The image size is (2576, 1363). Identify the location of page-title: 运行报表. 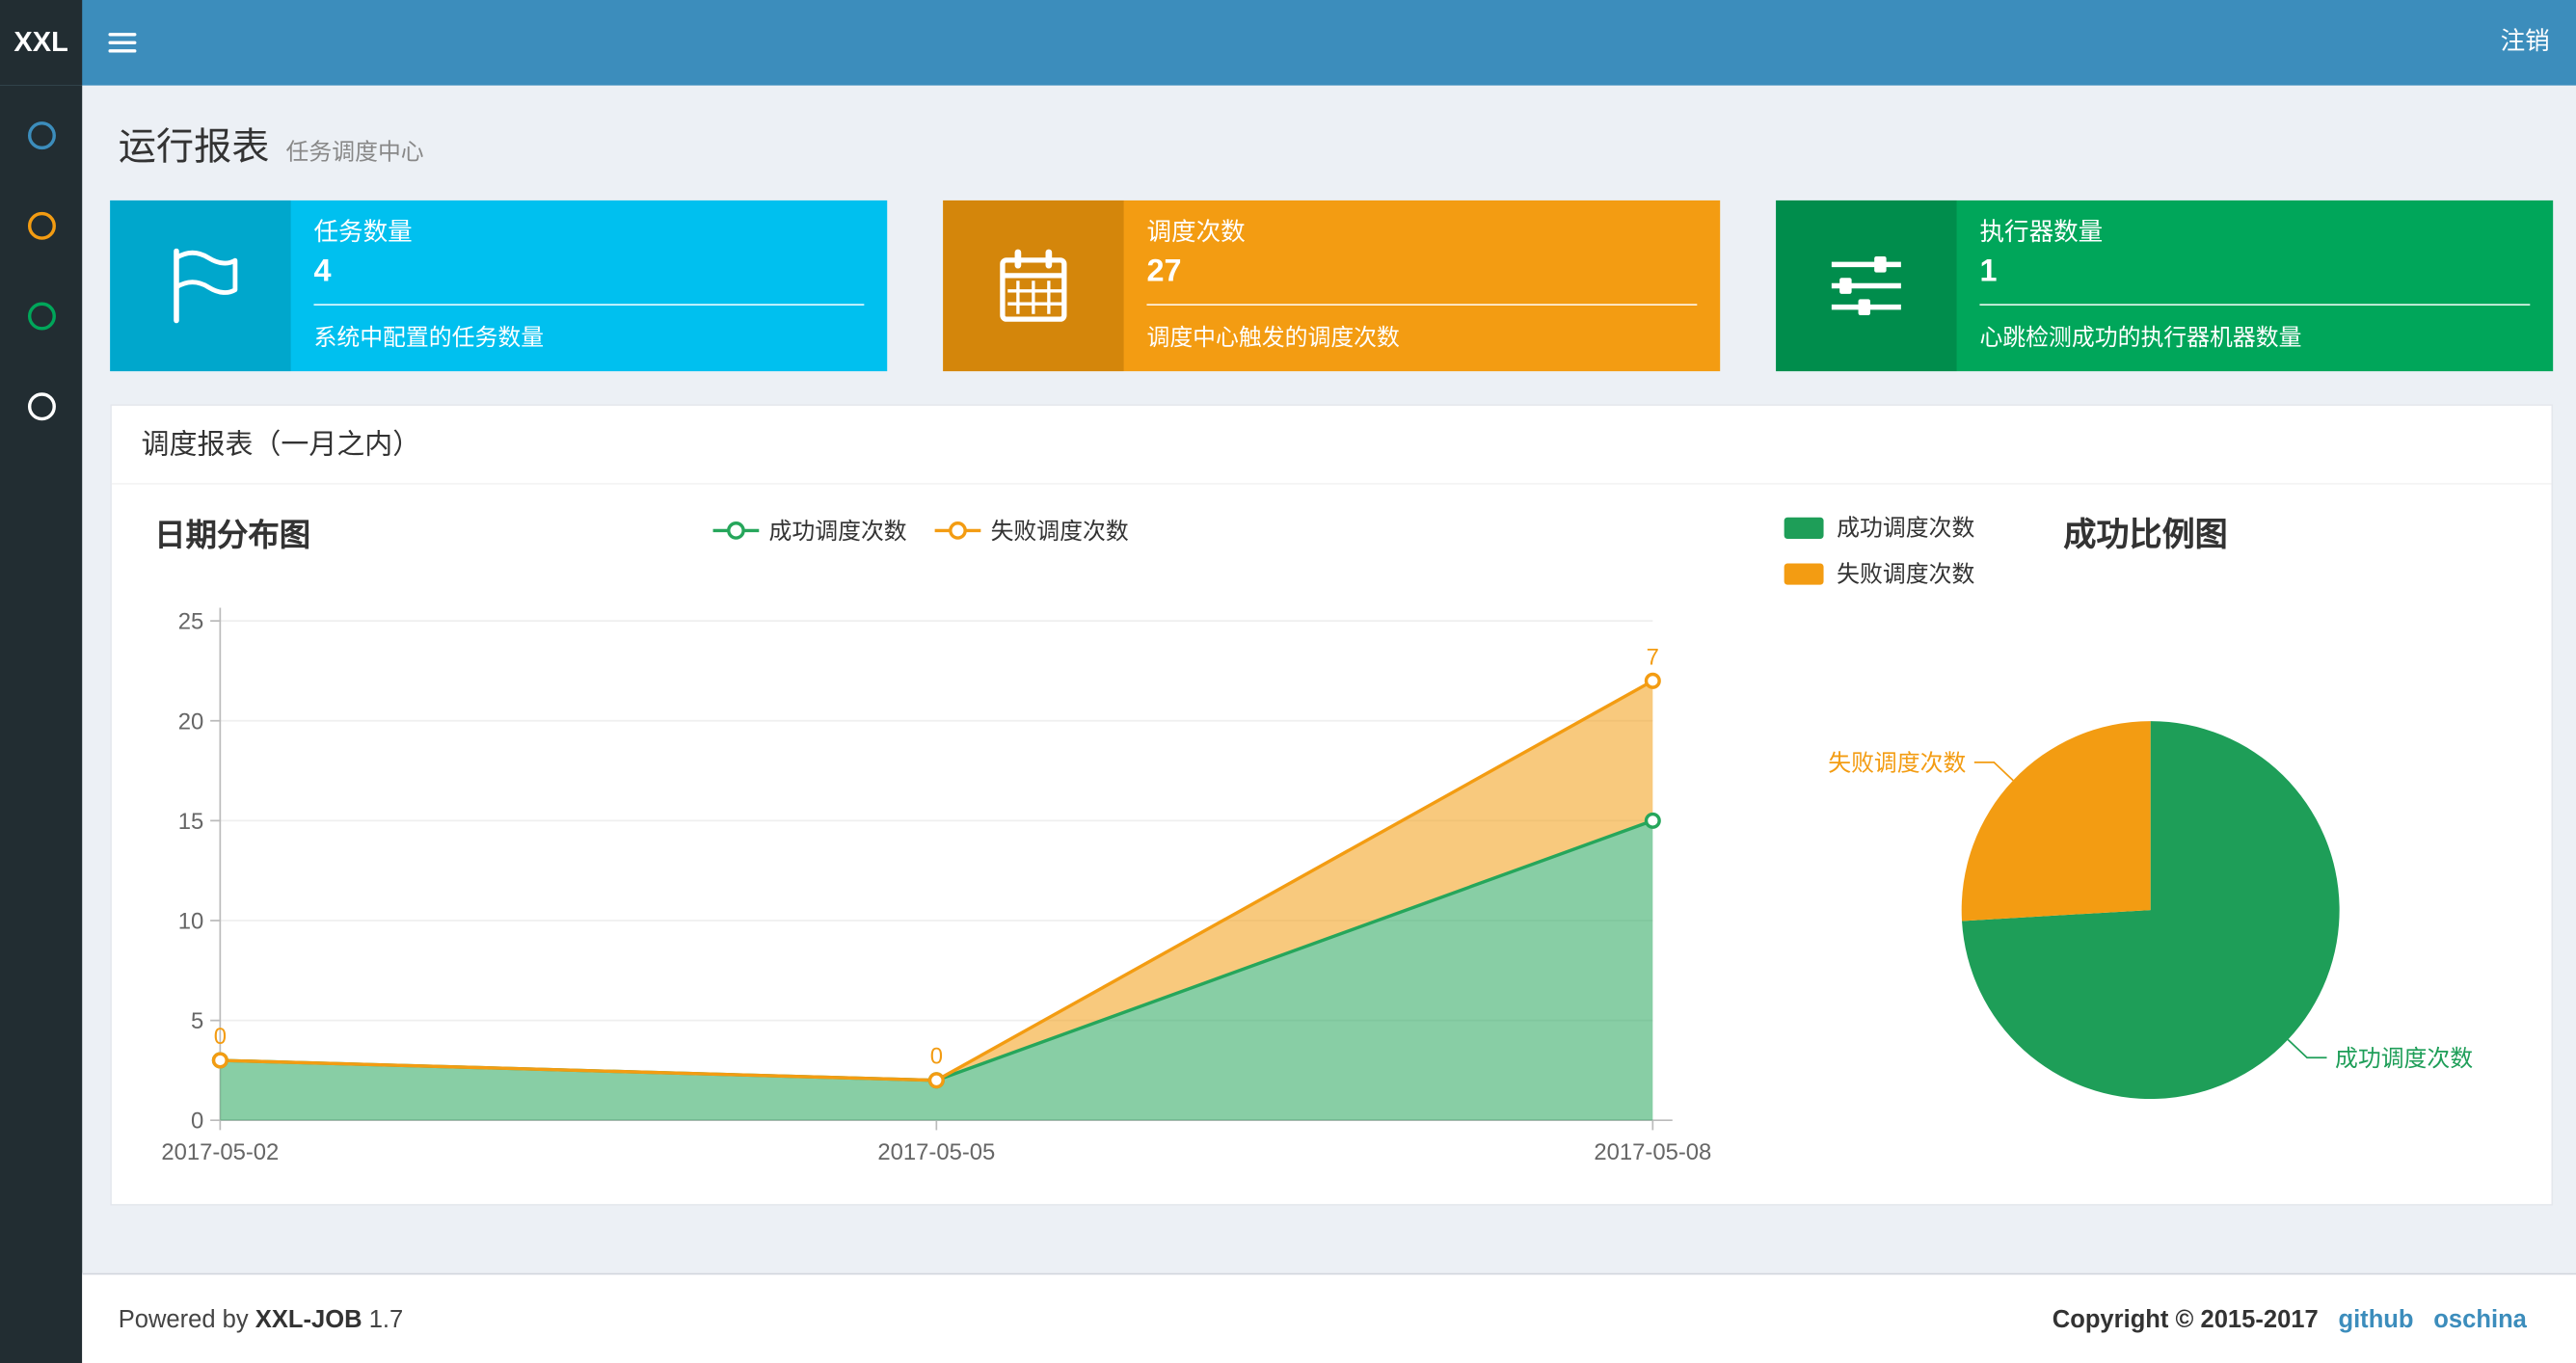
(194, 146).